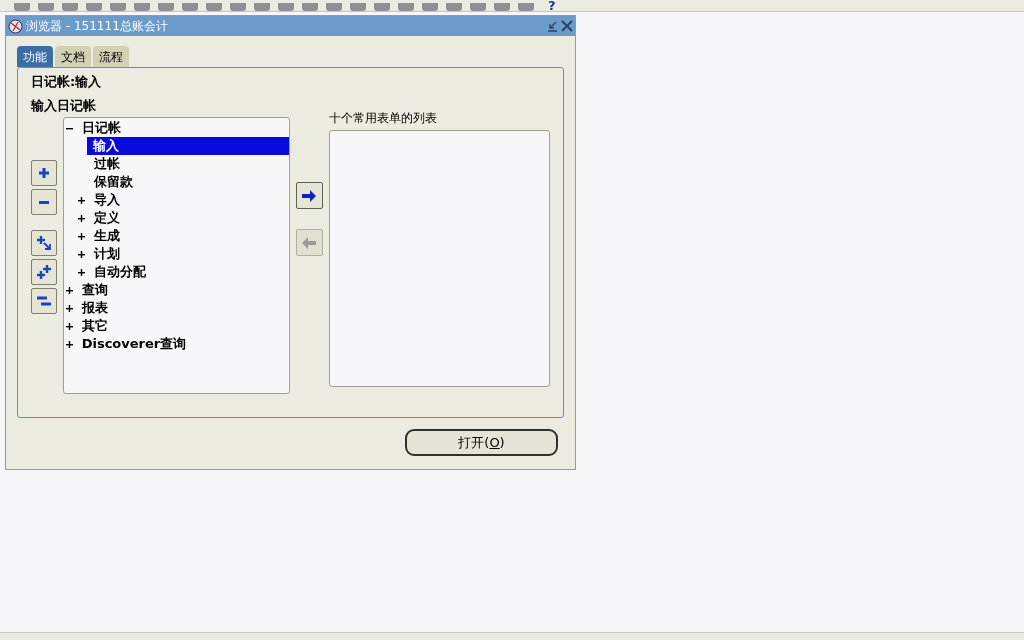  I want to click on expand-all-icon, so click(44, 272).